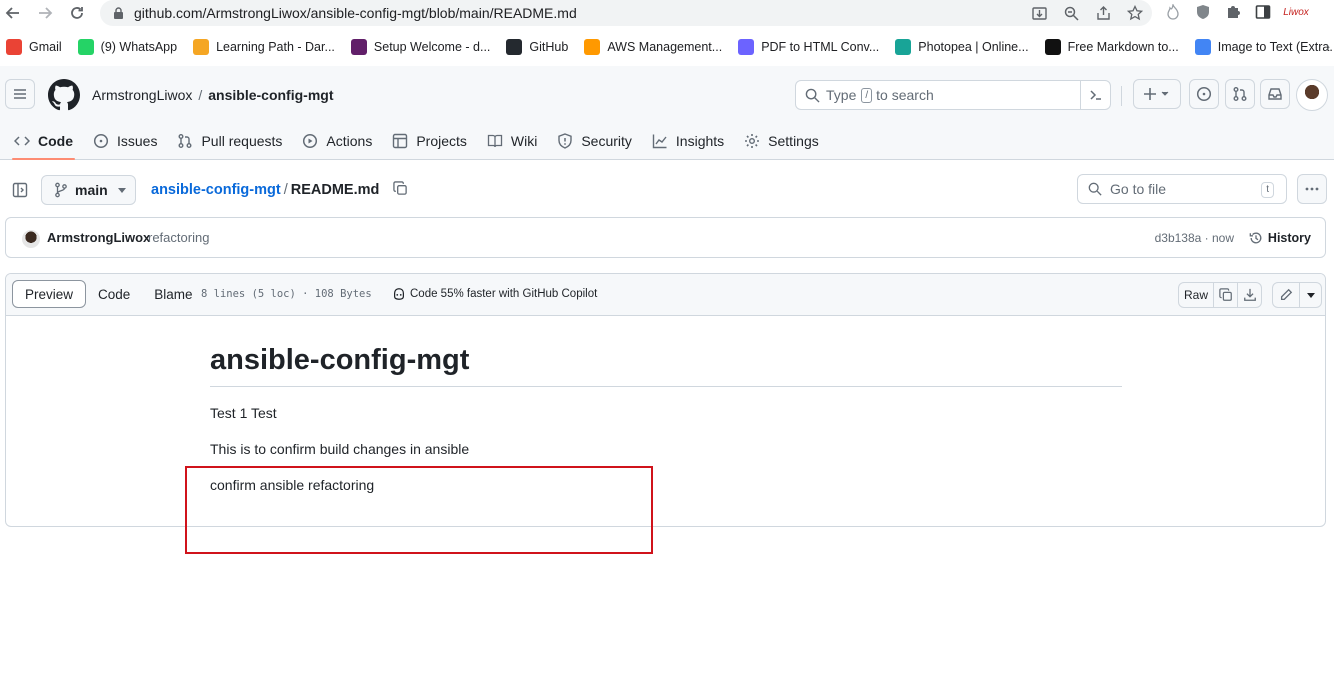 This screenshot has height=681, width=1334. I want to click on tab-label: Insights, so click(700, 141).